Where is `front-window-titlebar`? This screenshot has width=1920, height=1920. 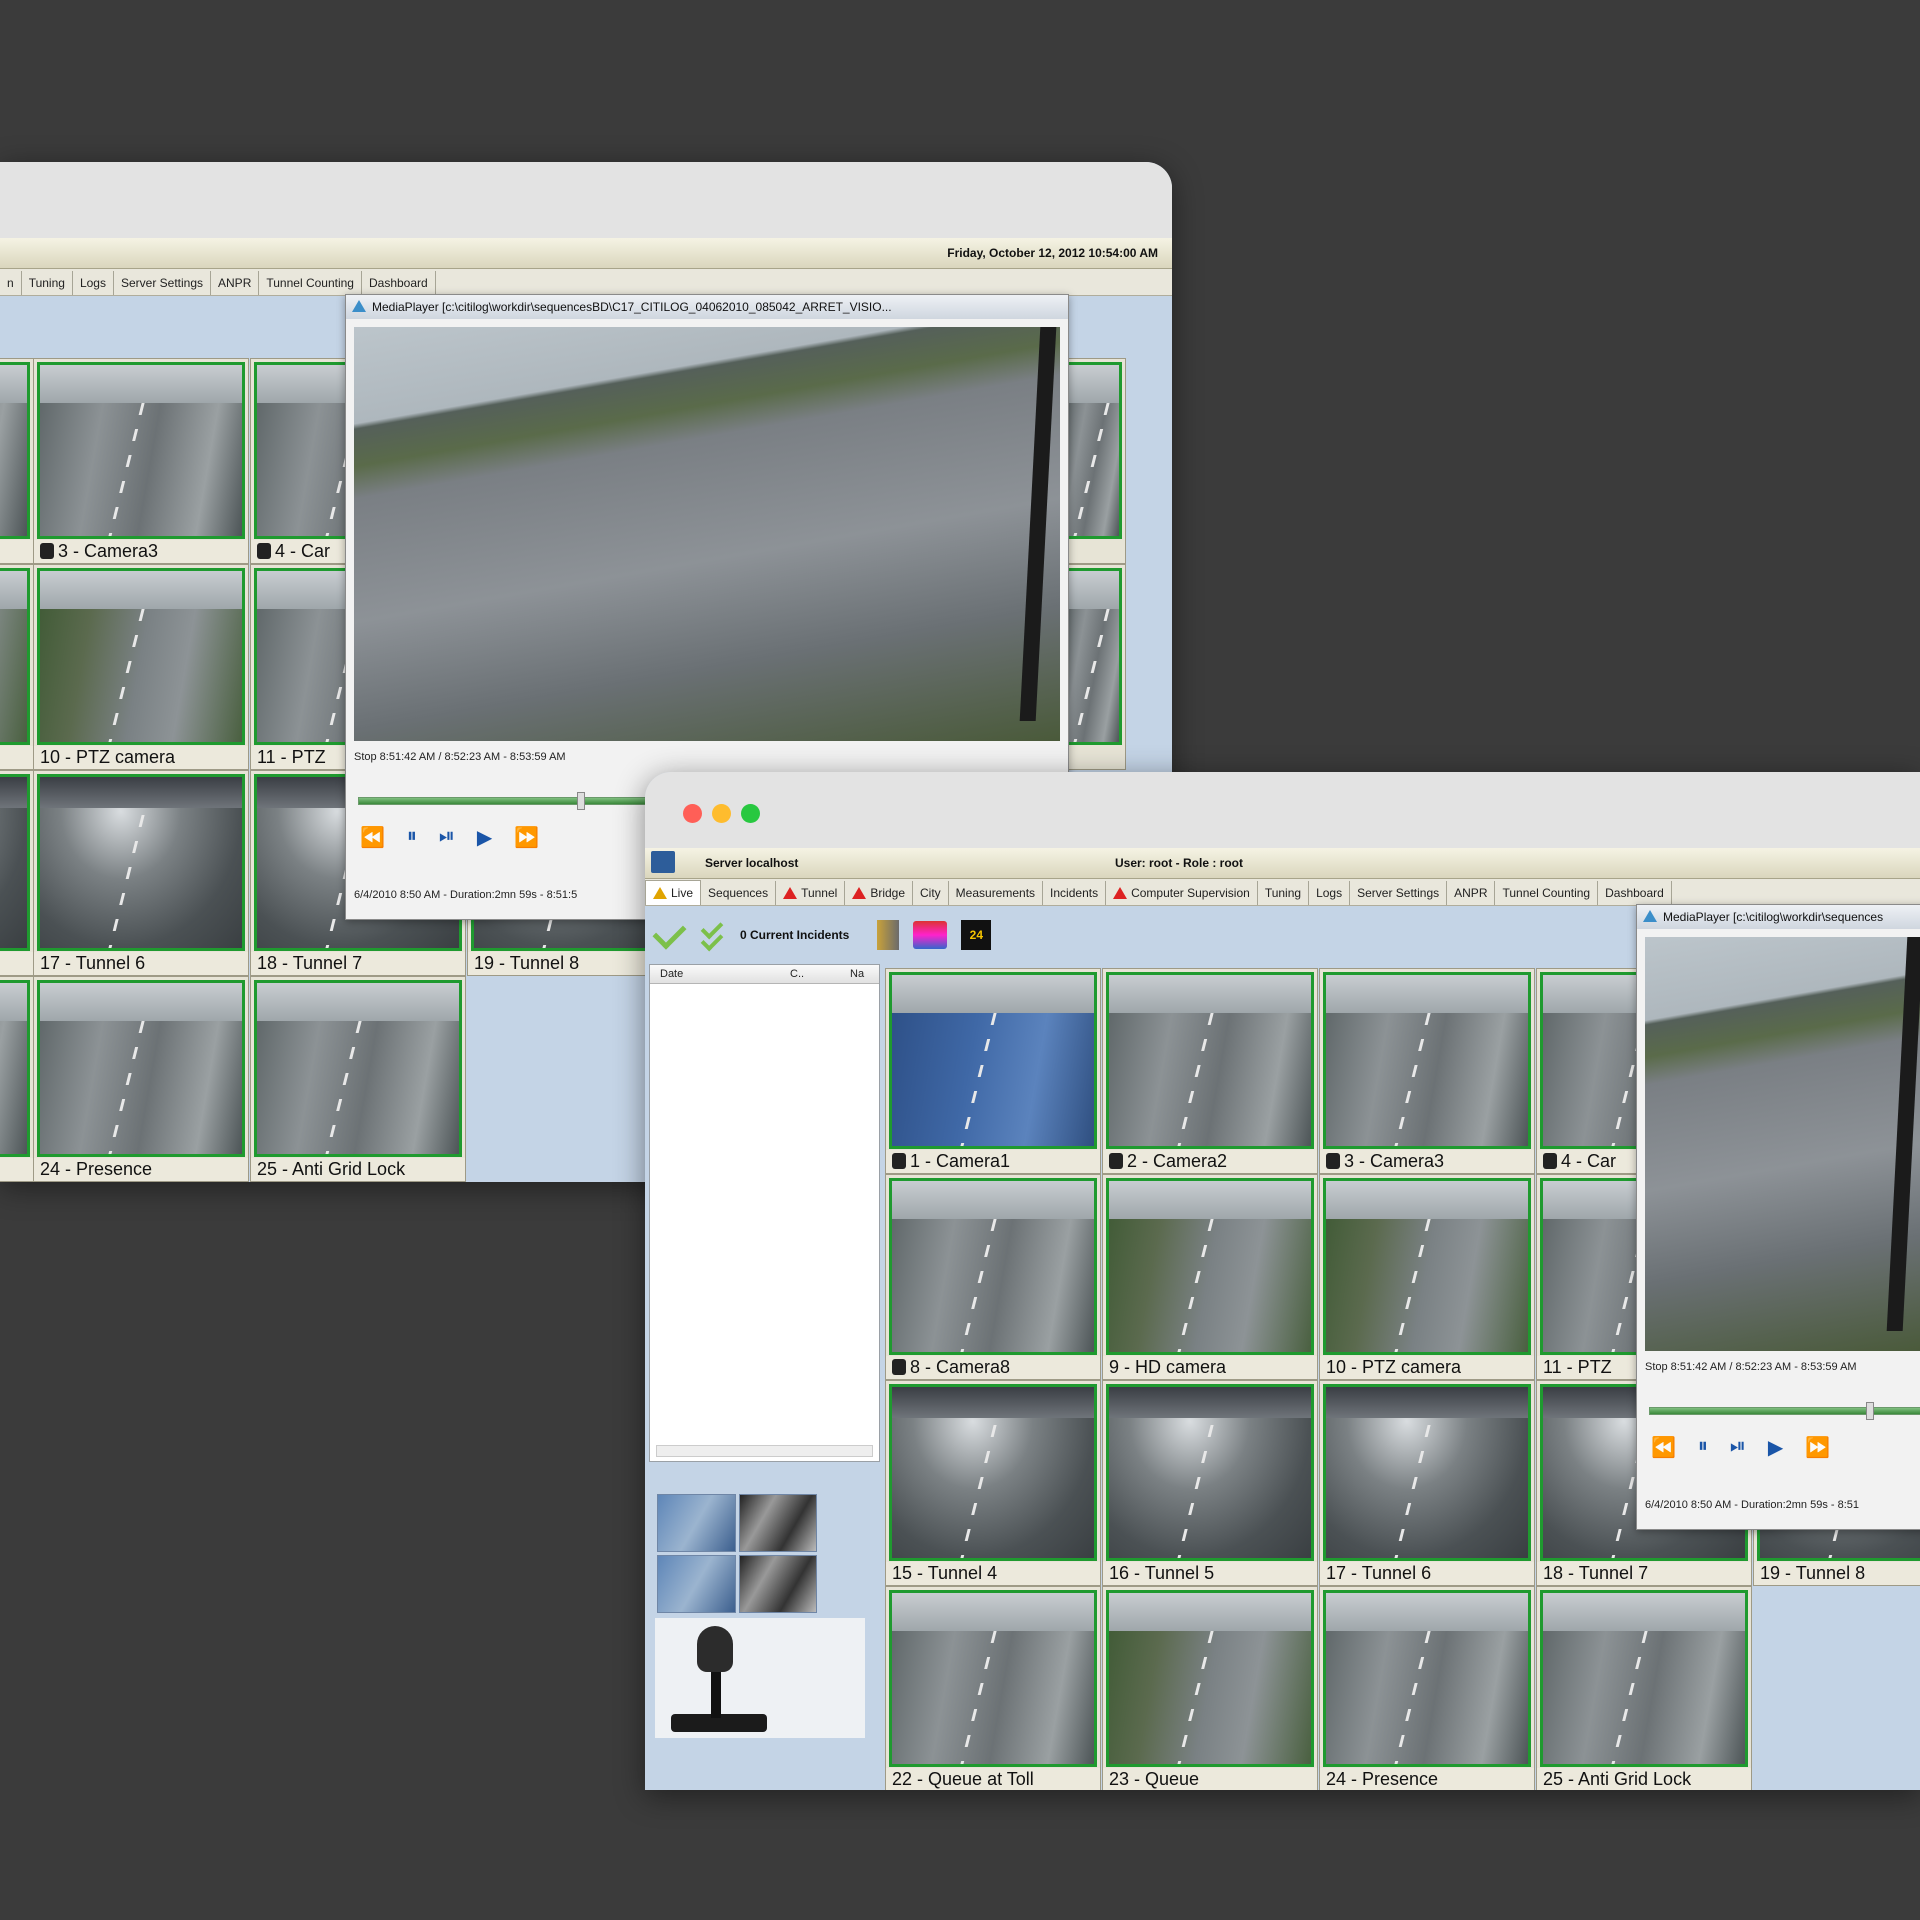 front-window-titlebar is located at coordinates (1282, 810).